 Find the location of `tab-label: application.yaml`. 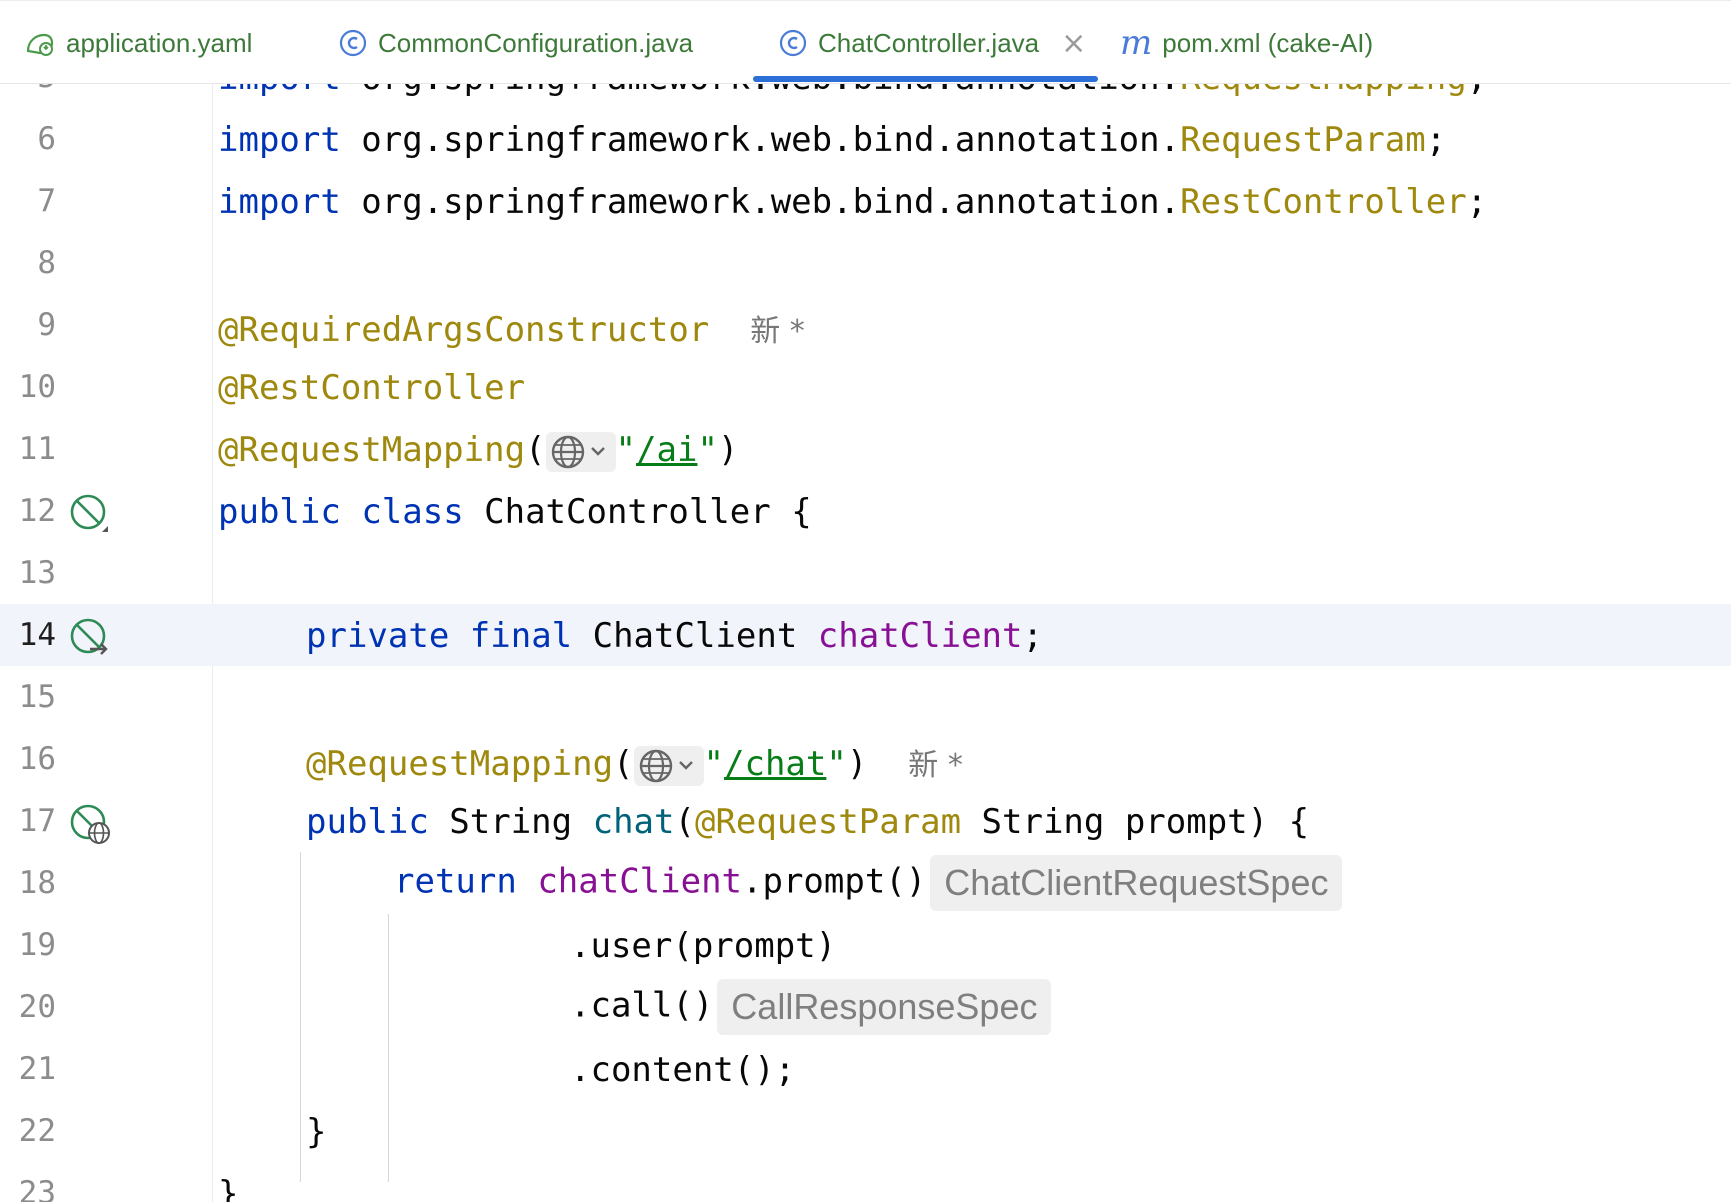

tab-label: application.yaml is located at coordinates (159, 42).